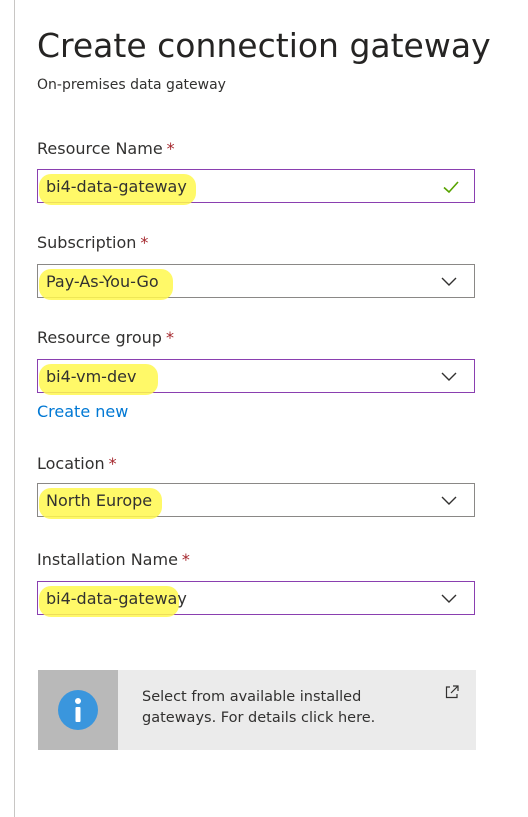 Image resolution: width=528 pixels, height=817 pixels. Describe the element at coordinates (451, 187) in the screenshot. I see `check-icon` at that location.